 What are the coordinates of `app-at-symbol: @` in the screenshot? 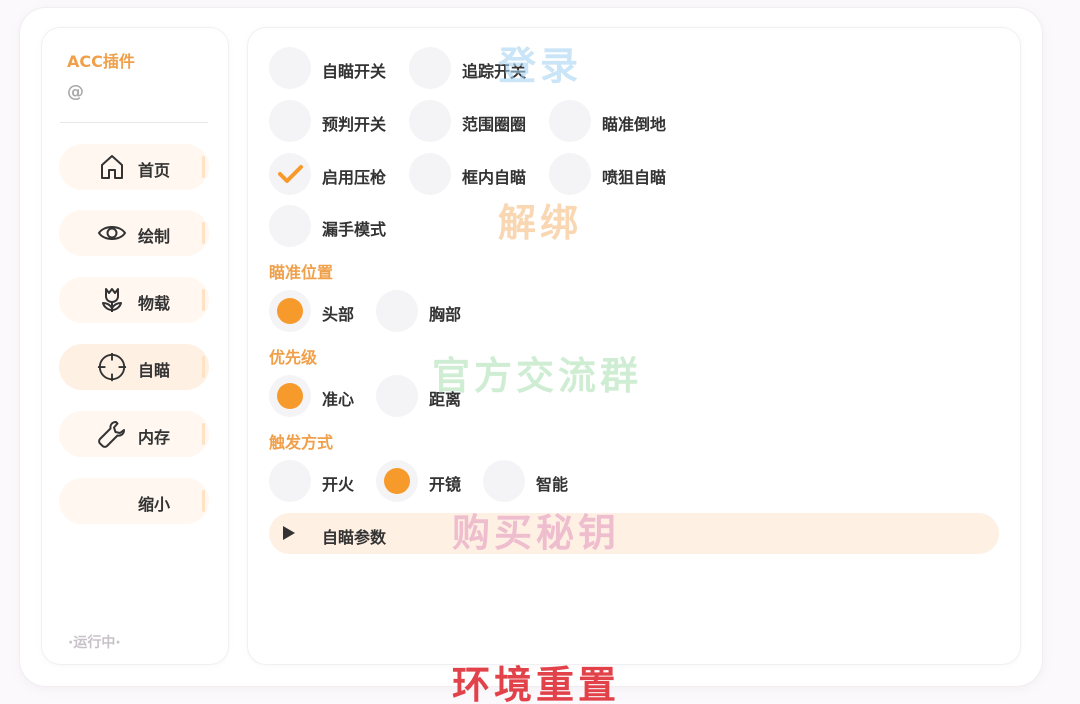 It's located at (75, 92).